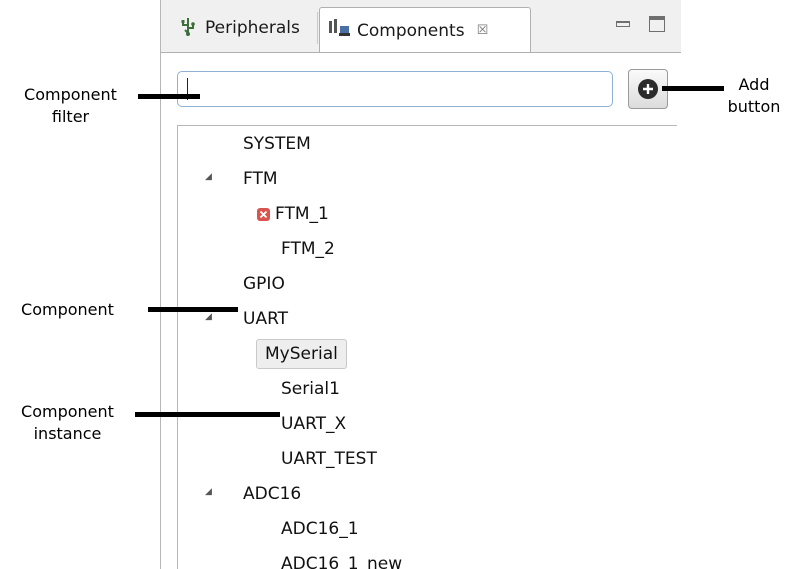  I want to click on tab-components-label: Components, so click(411, 30).